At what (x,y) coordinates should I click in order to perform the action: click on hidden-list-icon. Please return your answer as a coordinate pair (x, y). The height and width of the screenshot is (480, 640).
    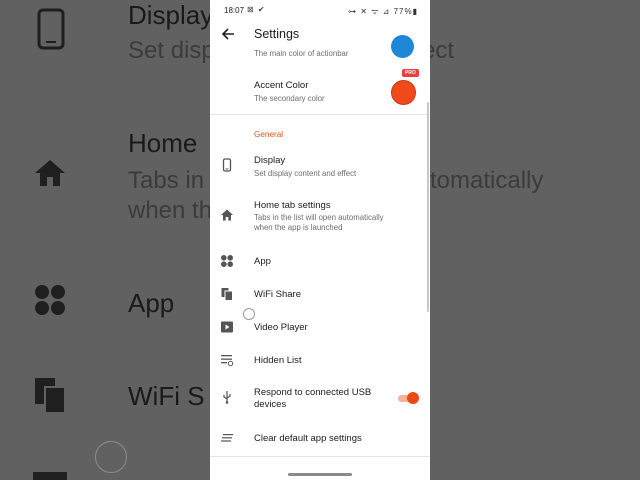
    Looking at the image, I should click on (227, 361).